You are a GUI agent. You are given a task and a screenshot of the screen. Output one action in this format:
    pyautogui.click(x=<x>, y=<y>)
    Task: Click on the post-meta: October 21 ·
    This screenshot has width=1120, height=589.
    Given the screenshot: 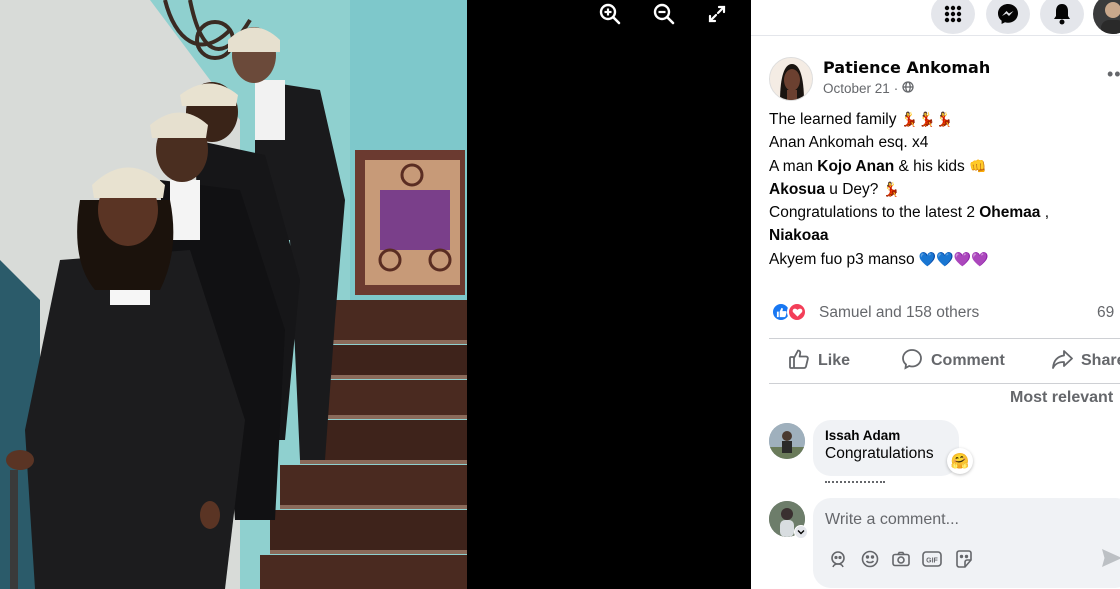 What is the action you would take?
    pyautogui.click(x=868, y=88)
    